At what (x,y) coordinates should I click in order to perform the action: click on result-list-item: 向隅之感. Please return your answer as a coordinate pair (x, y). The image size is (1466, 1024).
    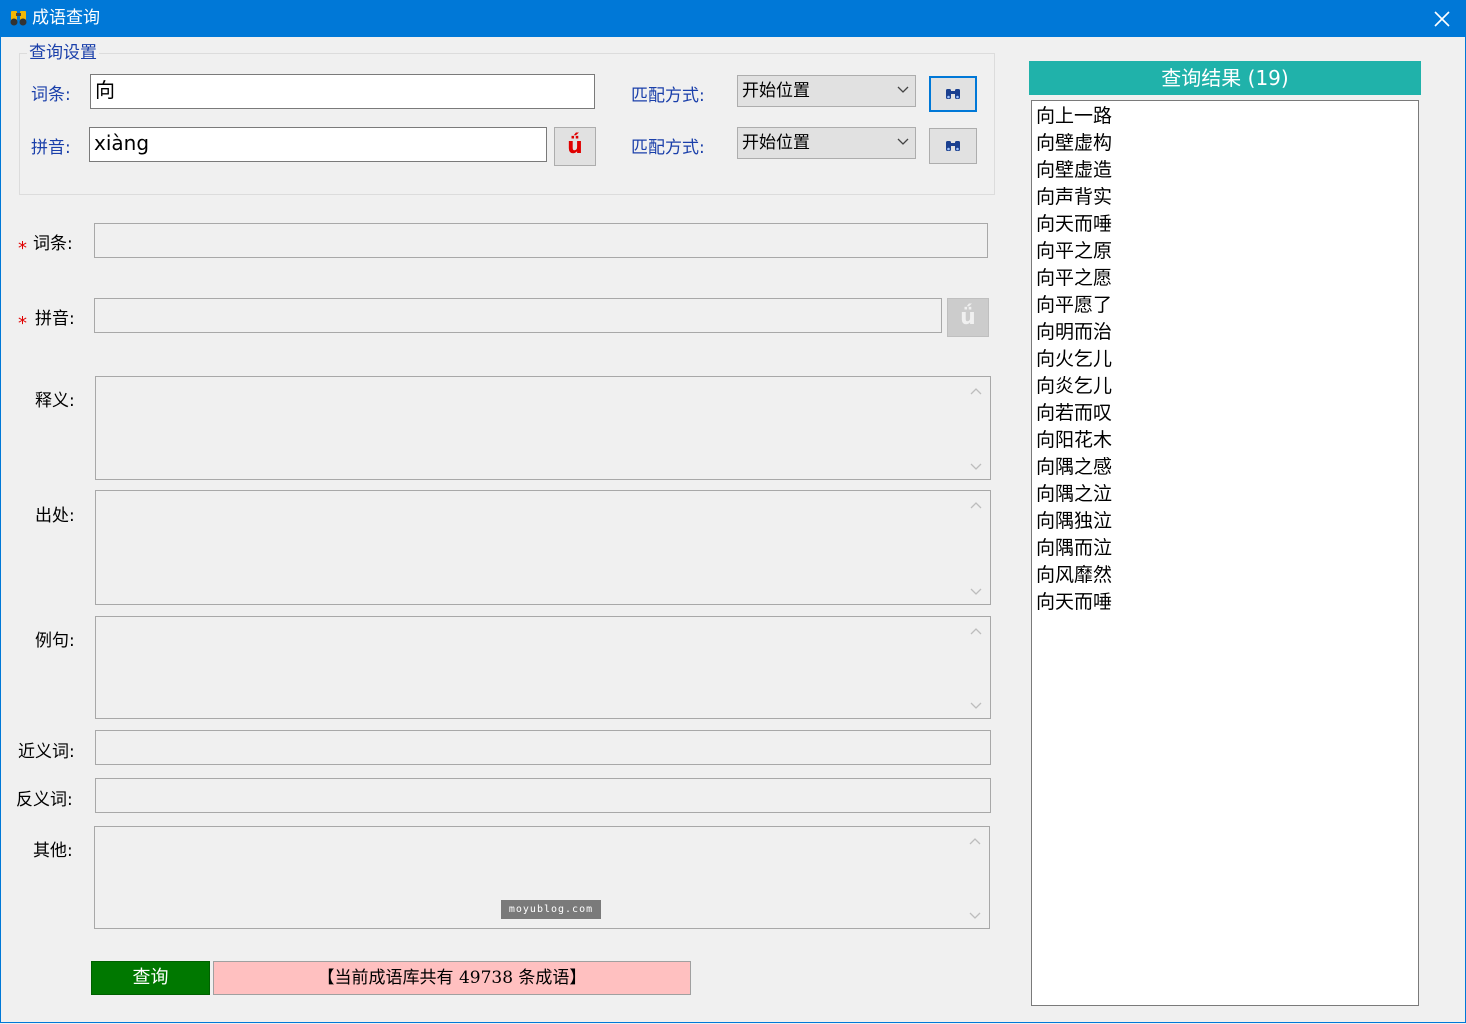
    Looking at the image, I should click on (1227, 467).